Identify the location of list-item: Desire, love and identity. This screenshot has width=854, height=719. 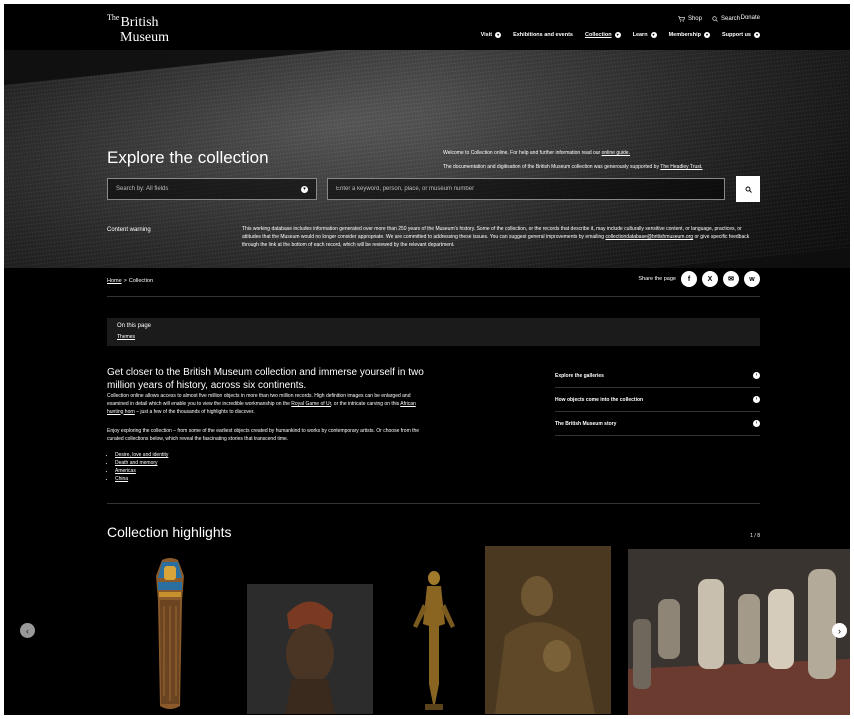
(141, 455).